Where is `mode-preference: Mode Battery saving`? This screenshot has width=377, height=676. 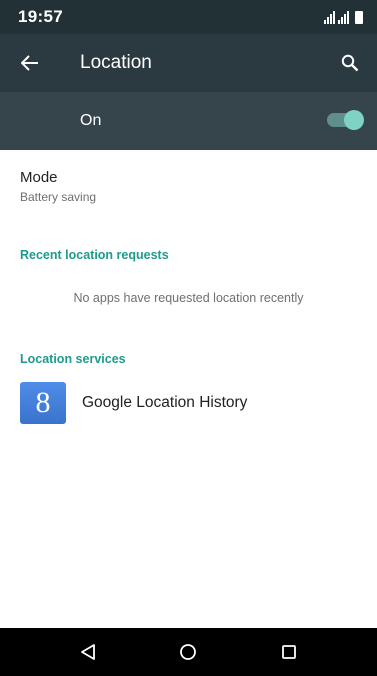
mode-preference: Mode Battery saving is located at coordinates (188, 191).